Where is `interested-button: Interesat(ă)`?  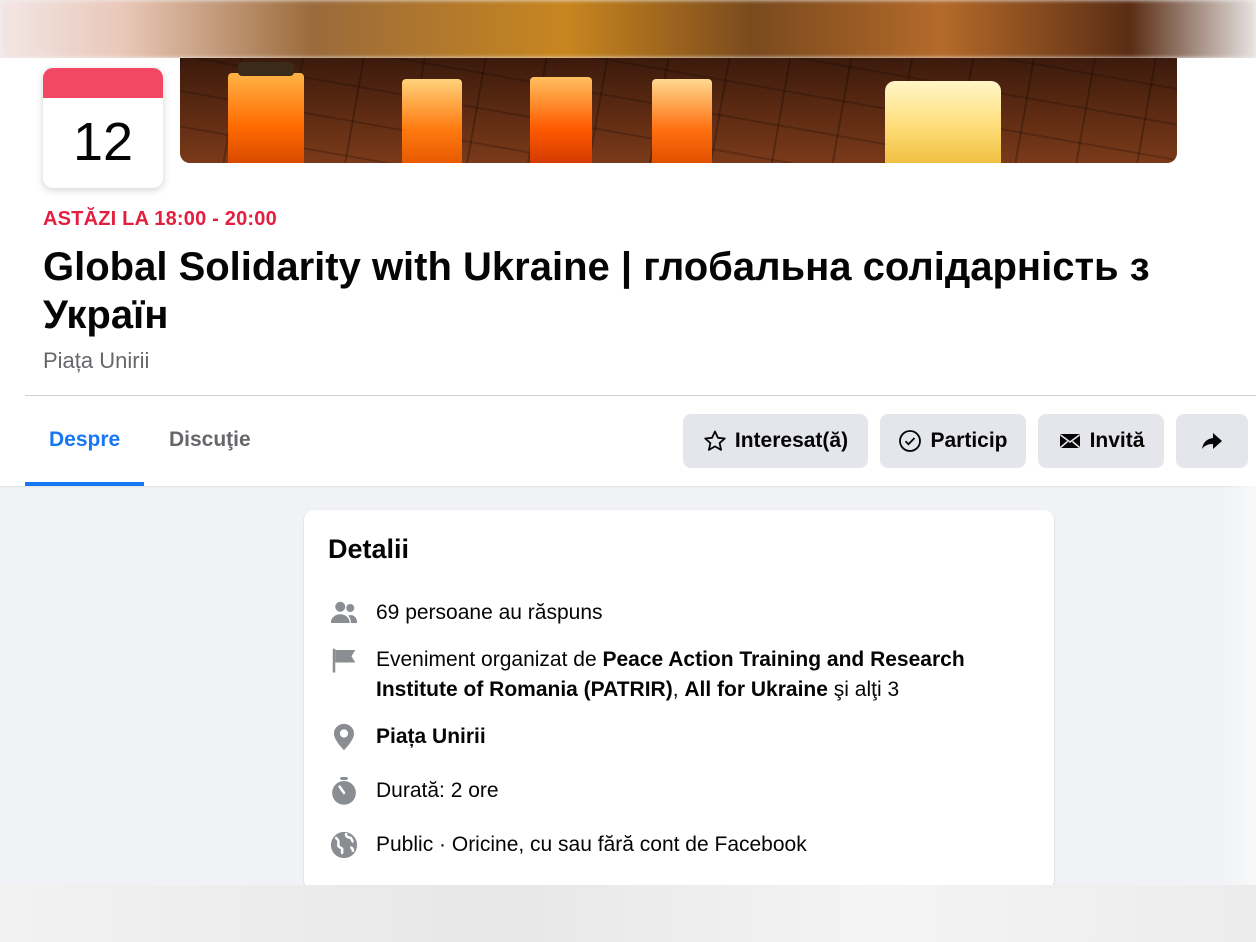
interested-button: Interesat(ă) is located at coordinates (775, 441).